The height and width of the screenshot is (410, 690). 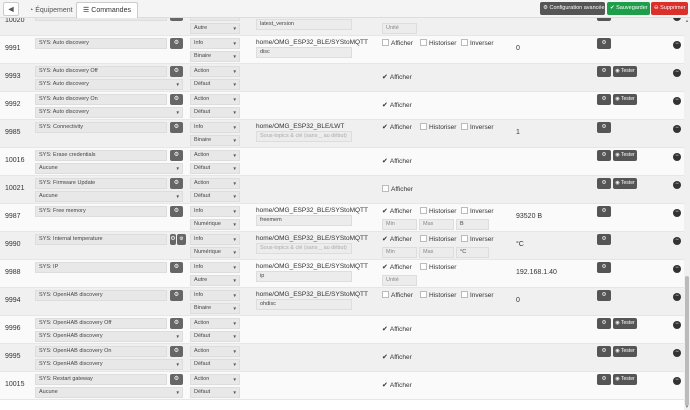 What do you see at coordinates (101, 19) in the screenshot?
I see `command-name-input: Dernière version` at bounding box center [101, 19].